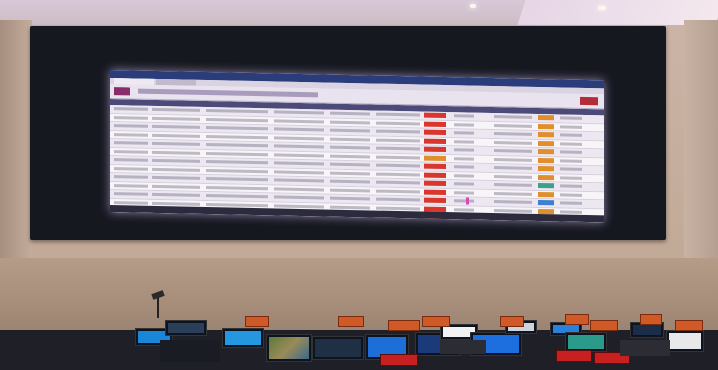 This screenshot has width=718, height=370. What do you see at coordinates (122, 91) in the screenshot?
I see `app-logo` at bounding box center [122, 91].